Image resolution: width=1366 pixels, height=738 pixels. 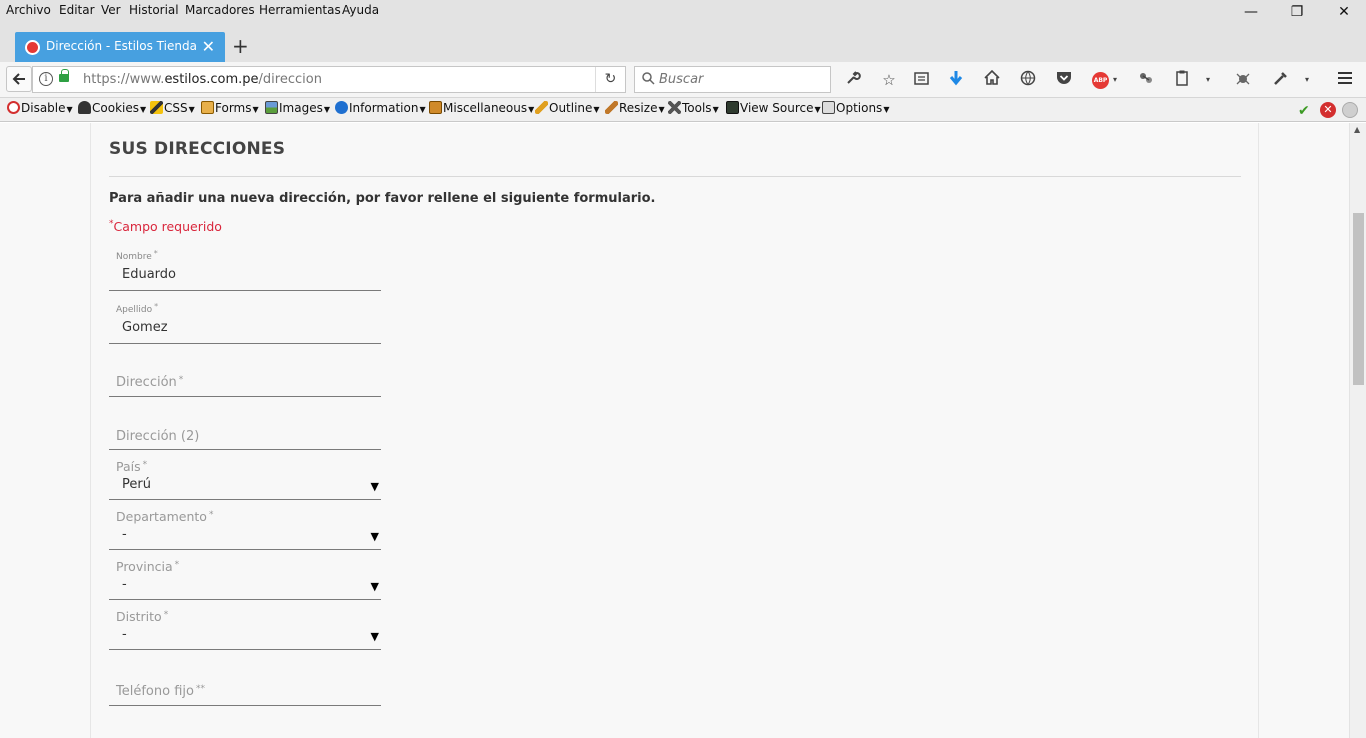 What do you see at coordinates (1064, 80) in the screenshot?
I see `pocket-icon` at bounding box center [1064, 80].